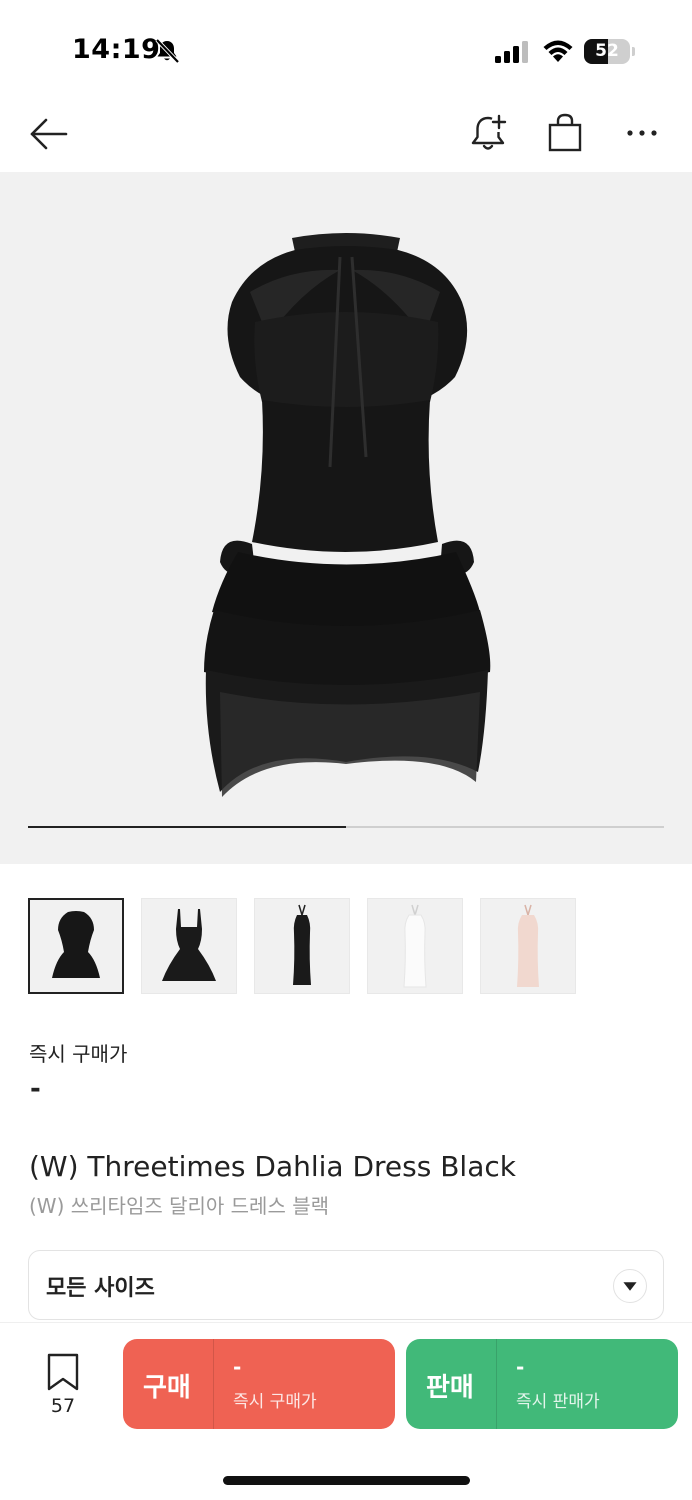 The image size is (692, 1500). What do you see at coordinates (346, 827) in the screenshot?
I see `carousel-progress` at bounding box center [346, 827].